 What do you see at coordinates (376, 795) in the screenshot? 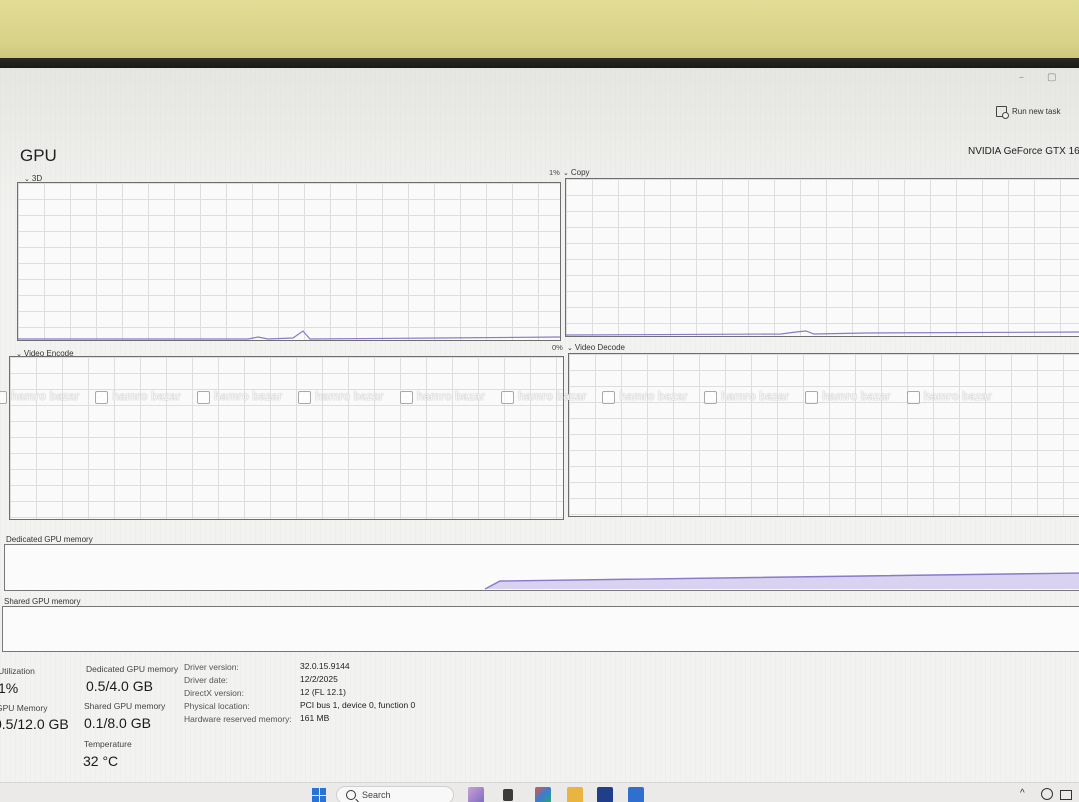
I see `taskbar-search-label: Search` at bounding box center [376, 795].